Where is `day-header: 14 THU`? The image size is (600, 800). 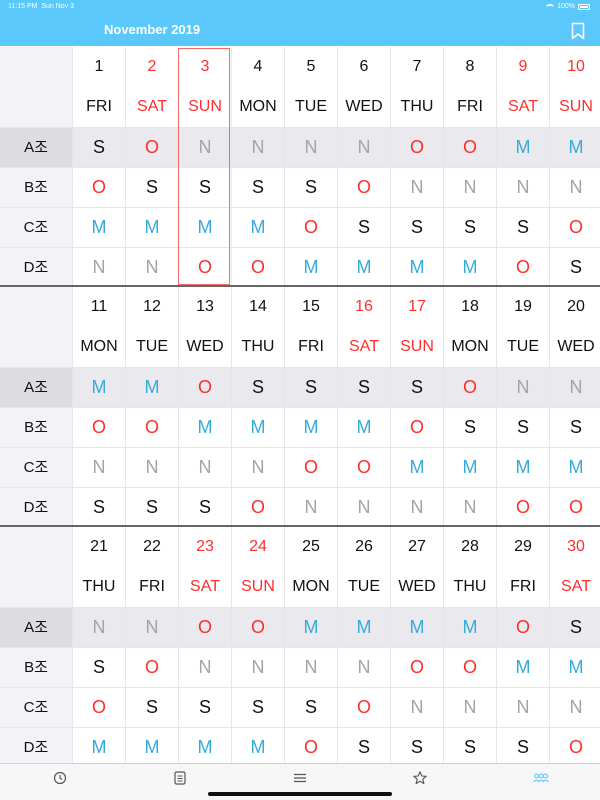
day-header: 14 THU is located at coordinates (257, 327).